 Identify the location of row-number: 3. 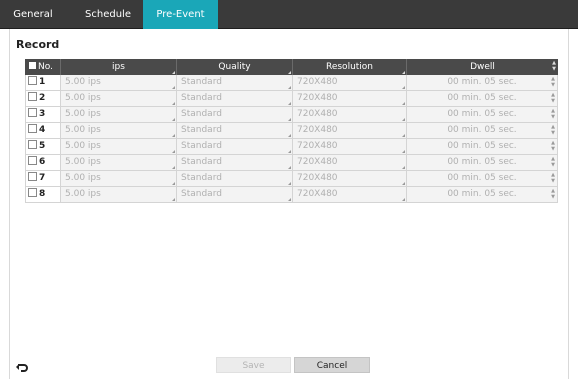
(43, 115).